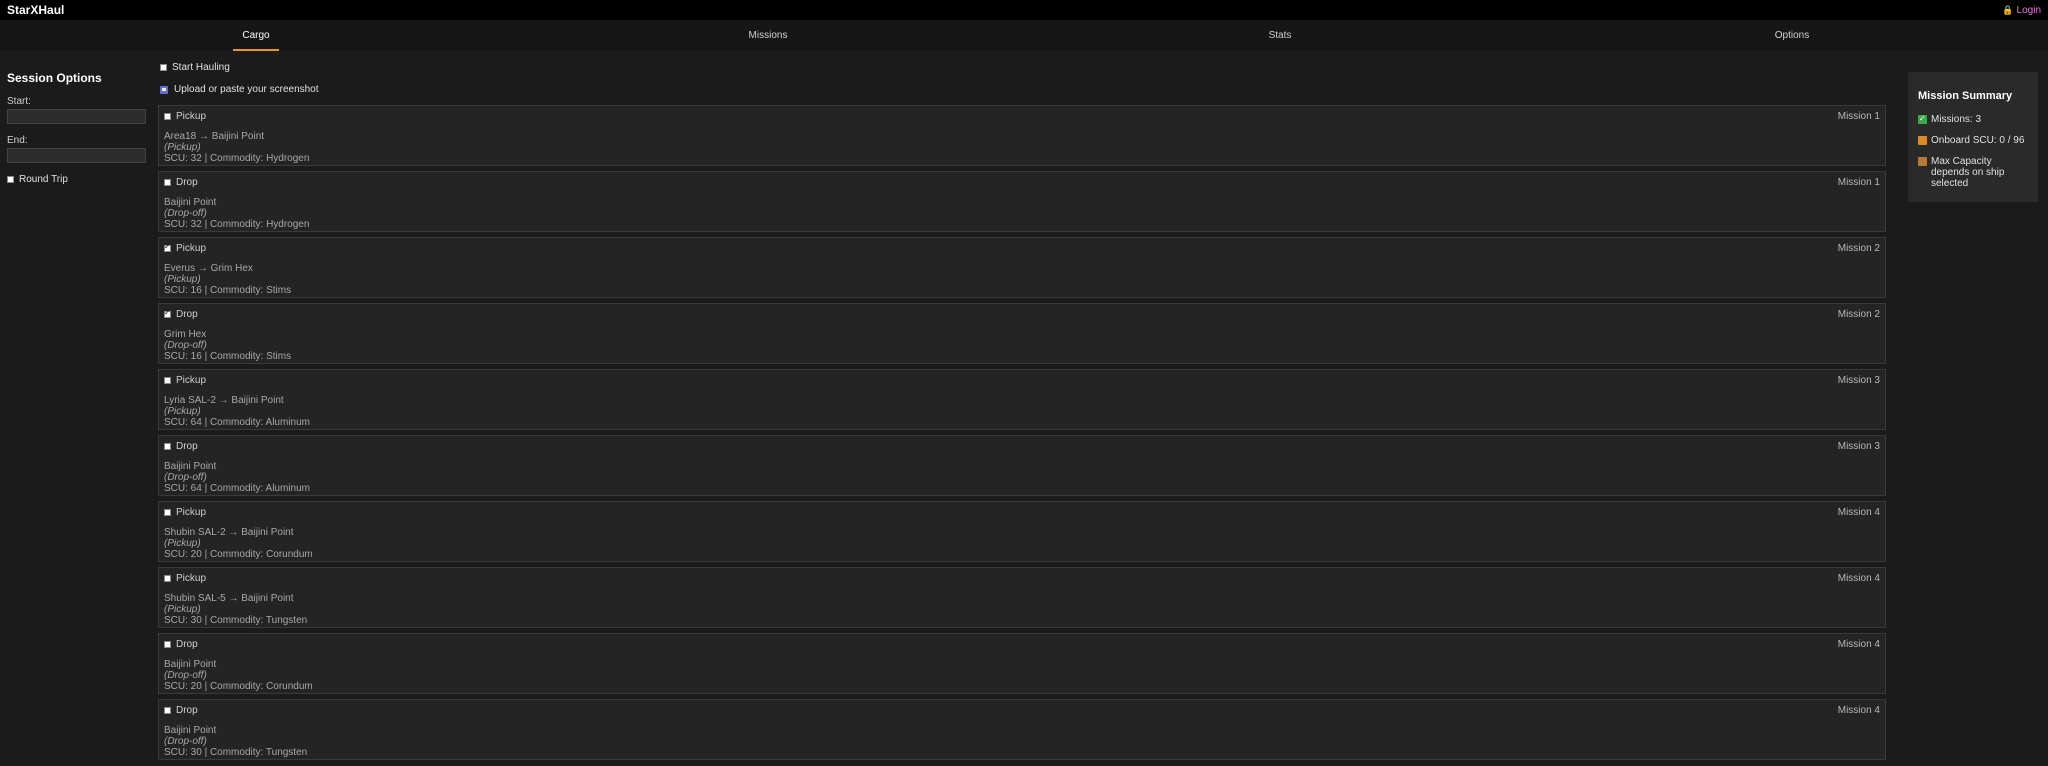 The image size is (2048, 766). What do you see at coordinates (75, 179) in the screenshot?
I see `round-trip-option: Round Trip` at bounding box center [75, 179].